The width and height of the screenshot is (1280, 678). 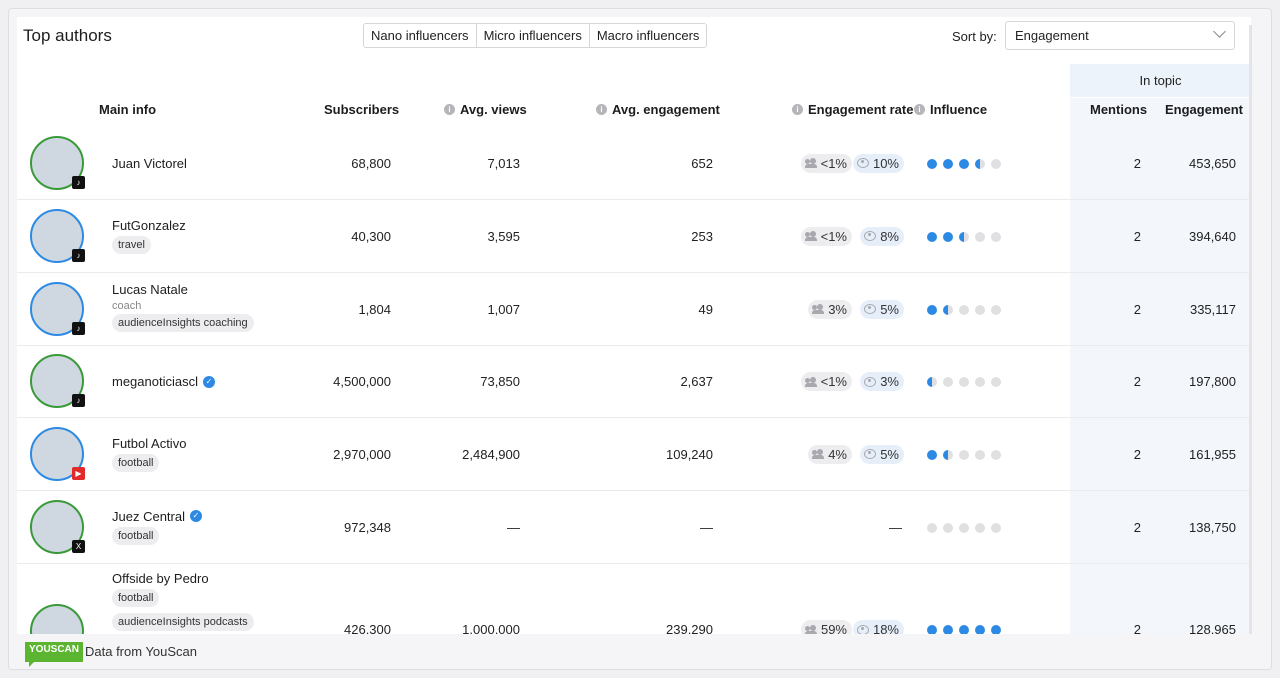 I want to click on author-name: Lucas Natale, so click(x=150, y=289).